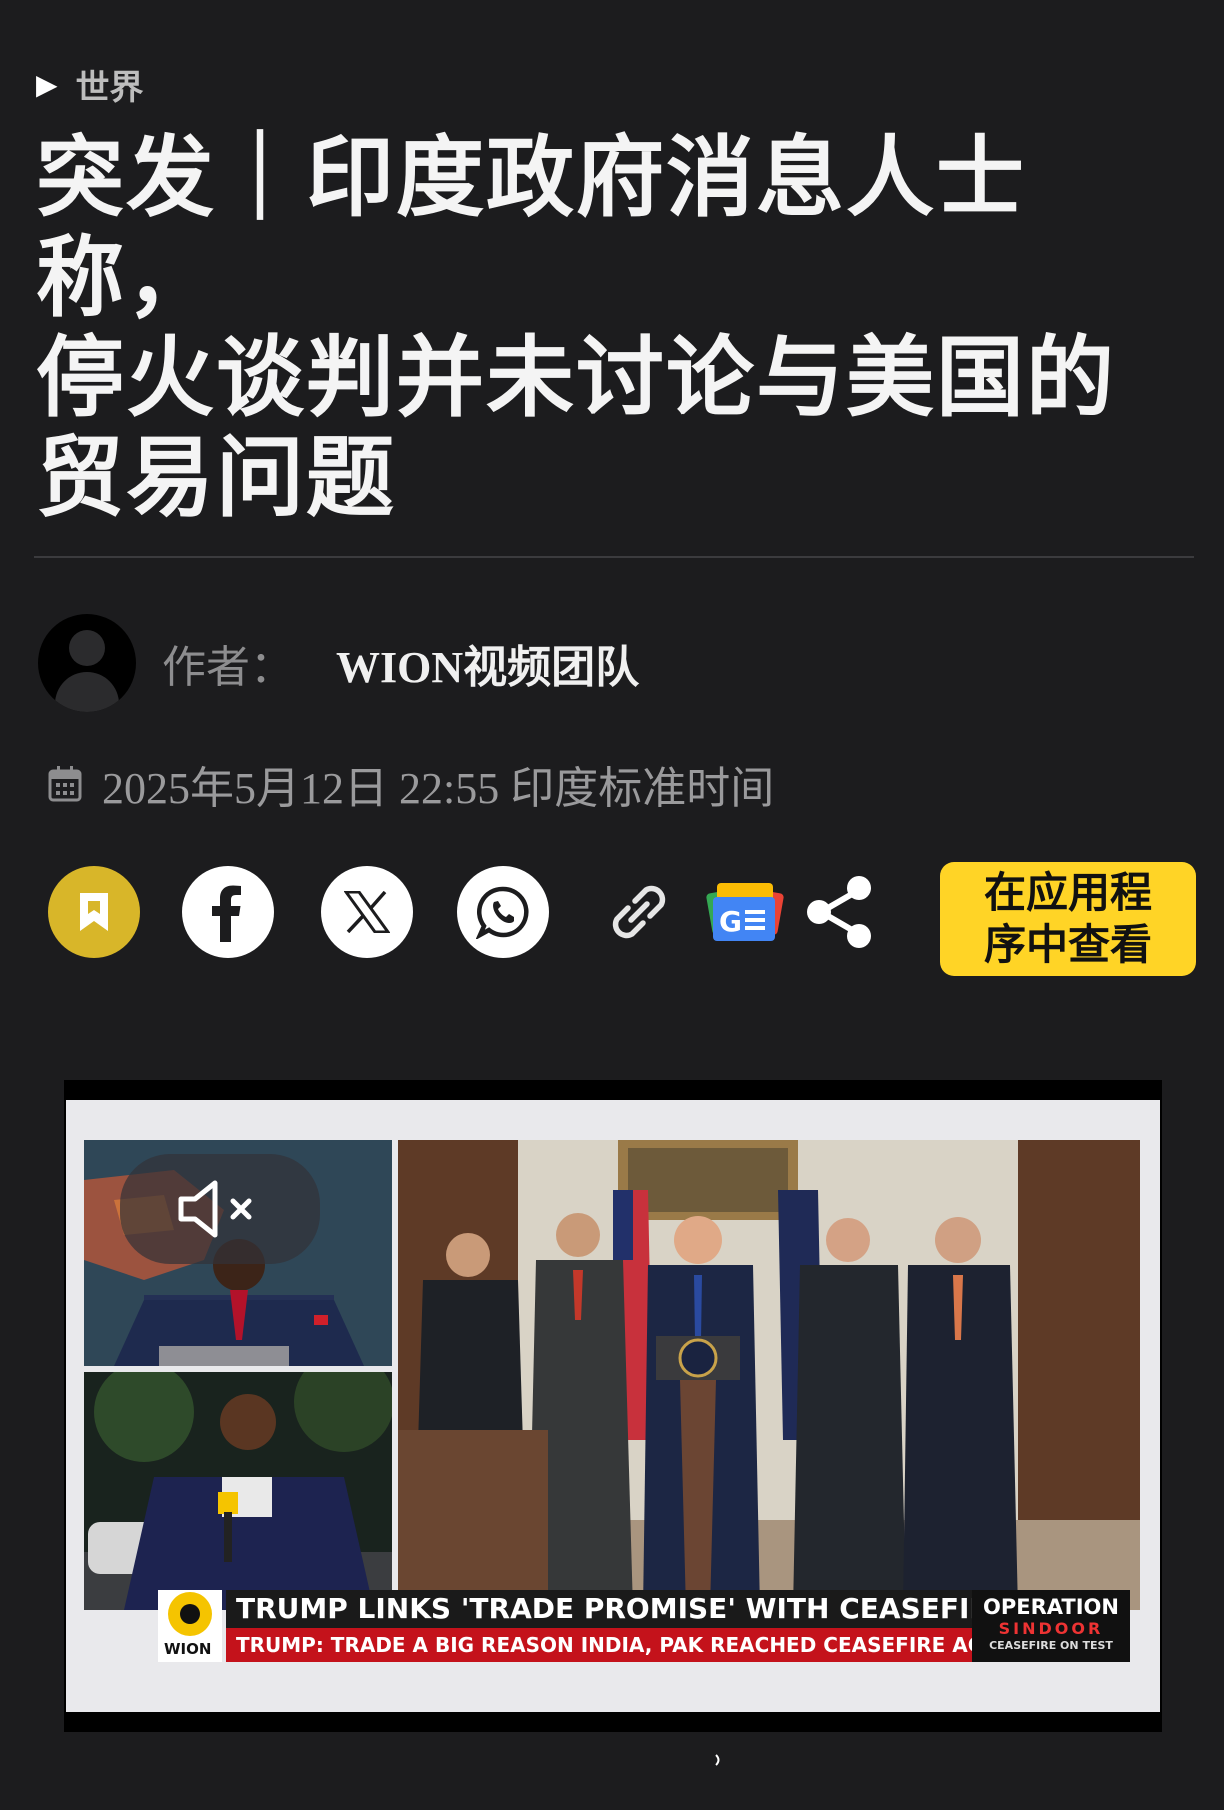  What do you see at coordinates (730, 921) in the screenshot?
I see `svg-text: G` at bounding box center [730, 921].